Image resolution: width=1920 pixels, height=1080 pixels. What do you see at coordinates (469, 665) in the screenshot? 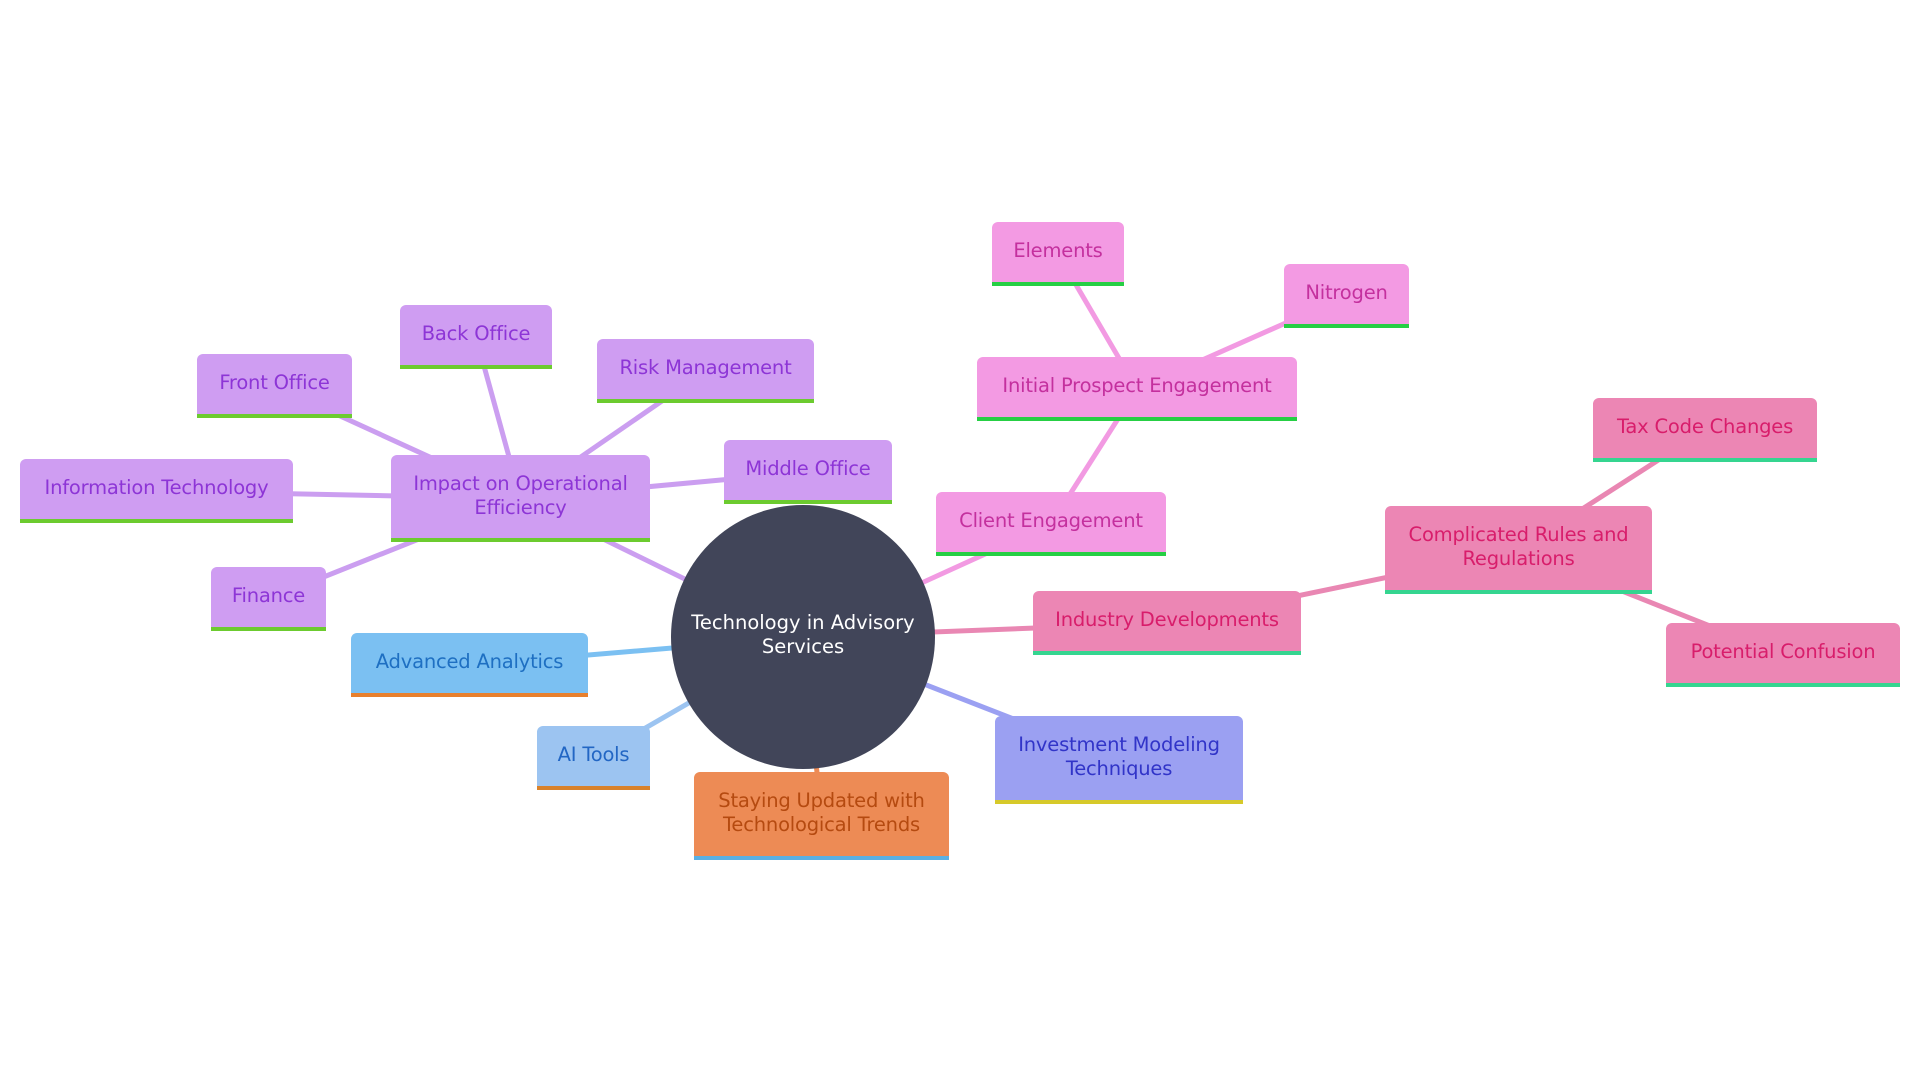
I see `node-advanced-analytics: Advanced Analytics` at bounding box center [469, 665].